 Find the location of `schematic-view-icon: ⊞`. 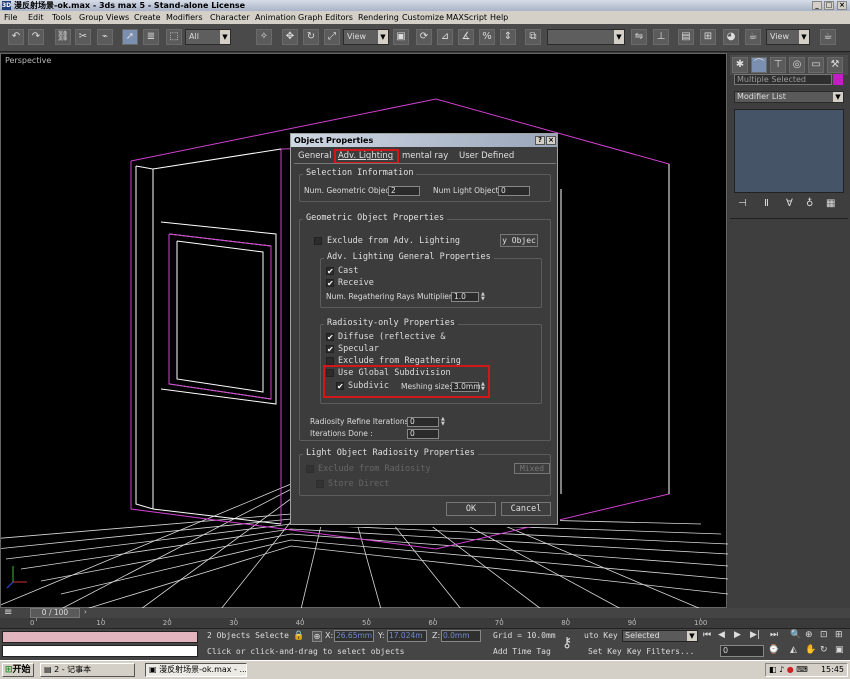

schematic-view-icon: ⊞ is located at coordinates (708, 37).